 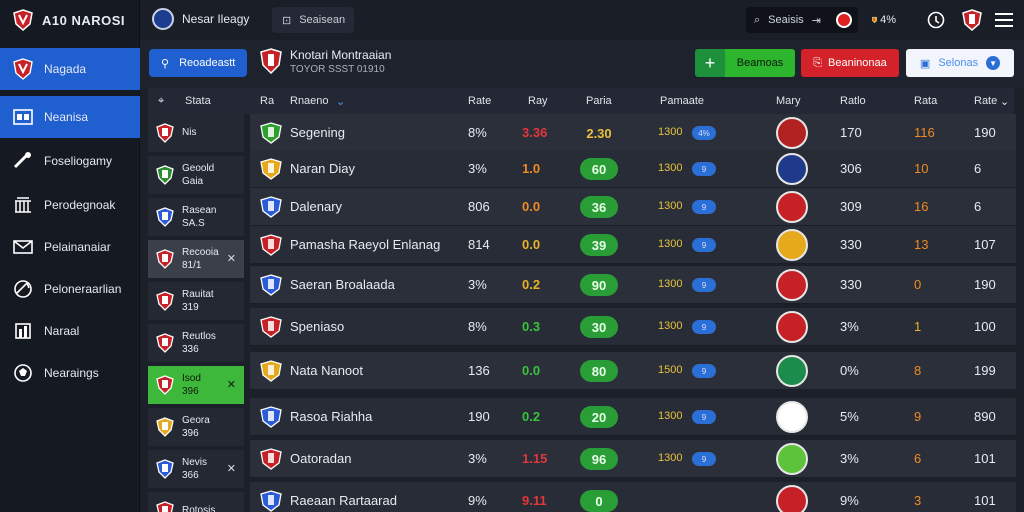 What do you see at coordinates (788, 101) in the screenshot?
I see `col-mary: Mary` at bounding box center [788, 101].